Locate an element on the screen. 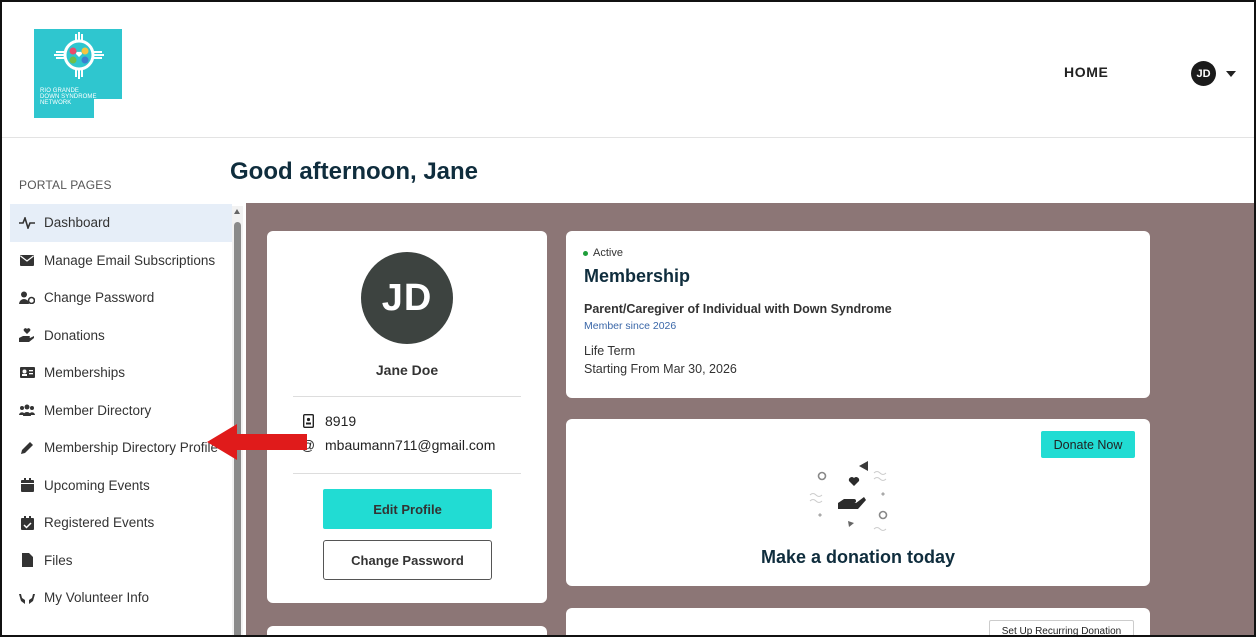  calendar-icon is located at coordinates (27, 485).